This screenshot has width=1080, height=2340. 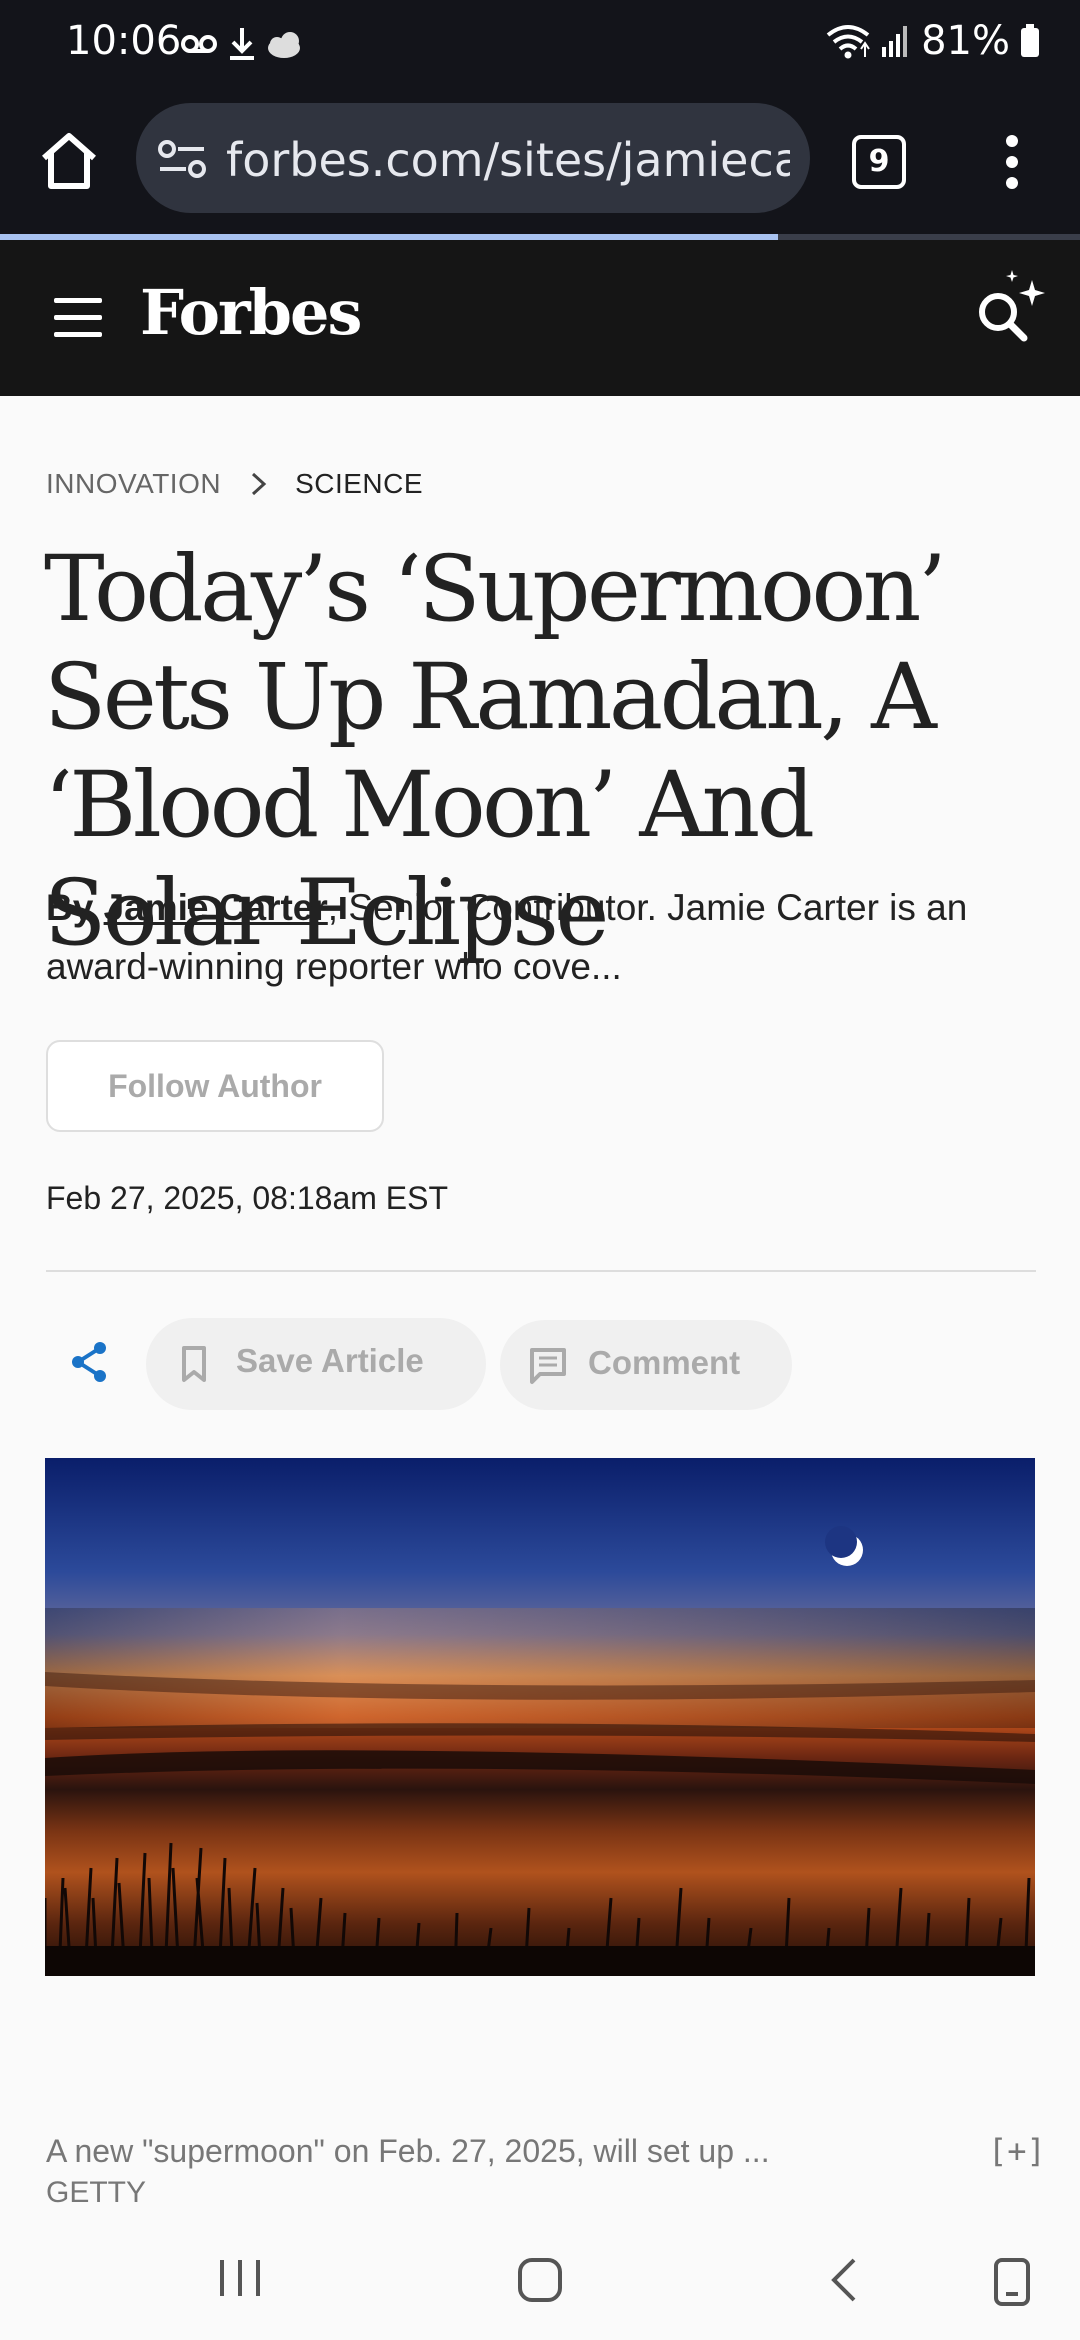 What do you see at coordinates (359, 484) in the screenshot?
I see `breadcrumb-science: SCIENCE` at bounding box center [359, 484].